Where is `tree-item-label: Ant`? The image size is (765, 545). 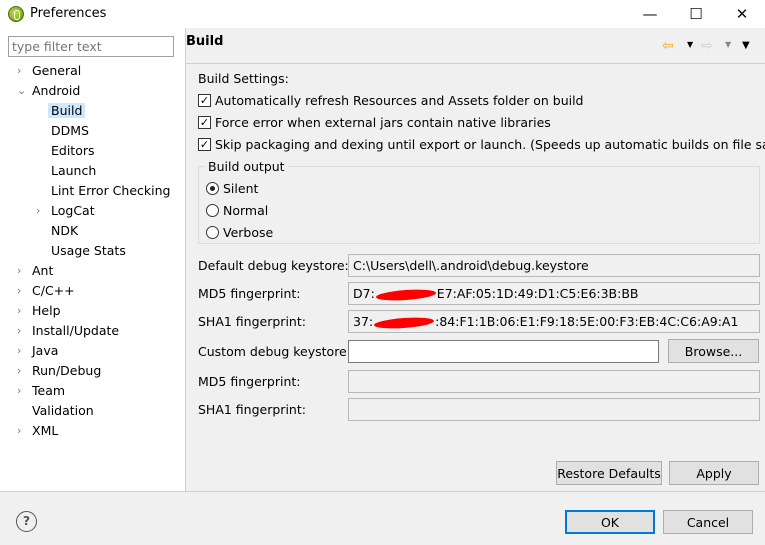 tree-item-label: Ant is located at coordinates (43, 270).